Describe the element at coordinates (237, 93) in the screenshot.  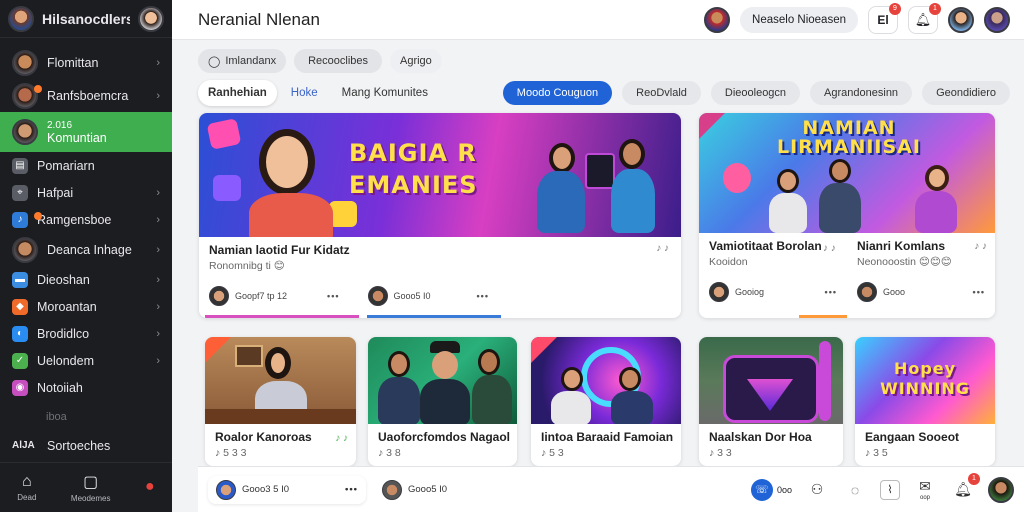
I see `tab-ranhehian: Ranhehian` at that location.